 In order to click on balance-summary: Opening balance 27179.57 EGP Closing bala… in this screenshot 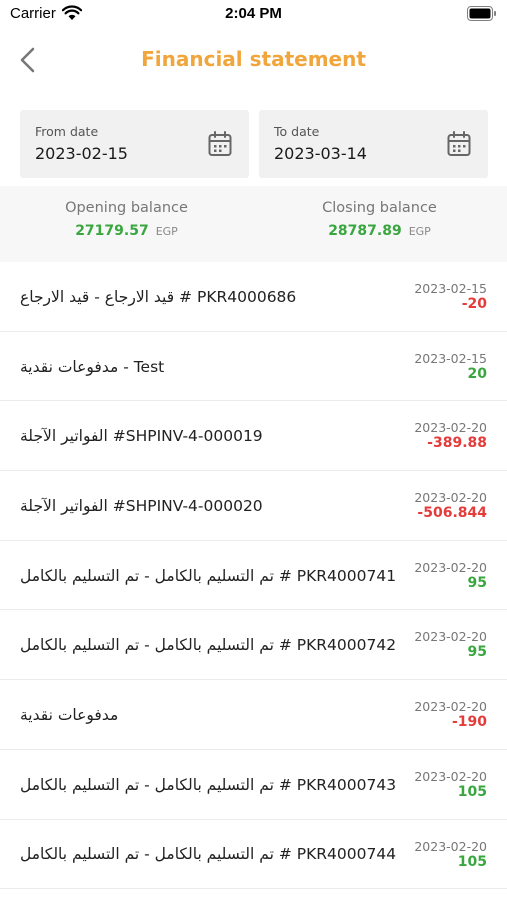, I will do `click(253, 224)`.